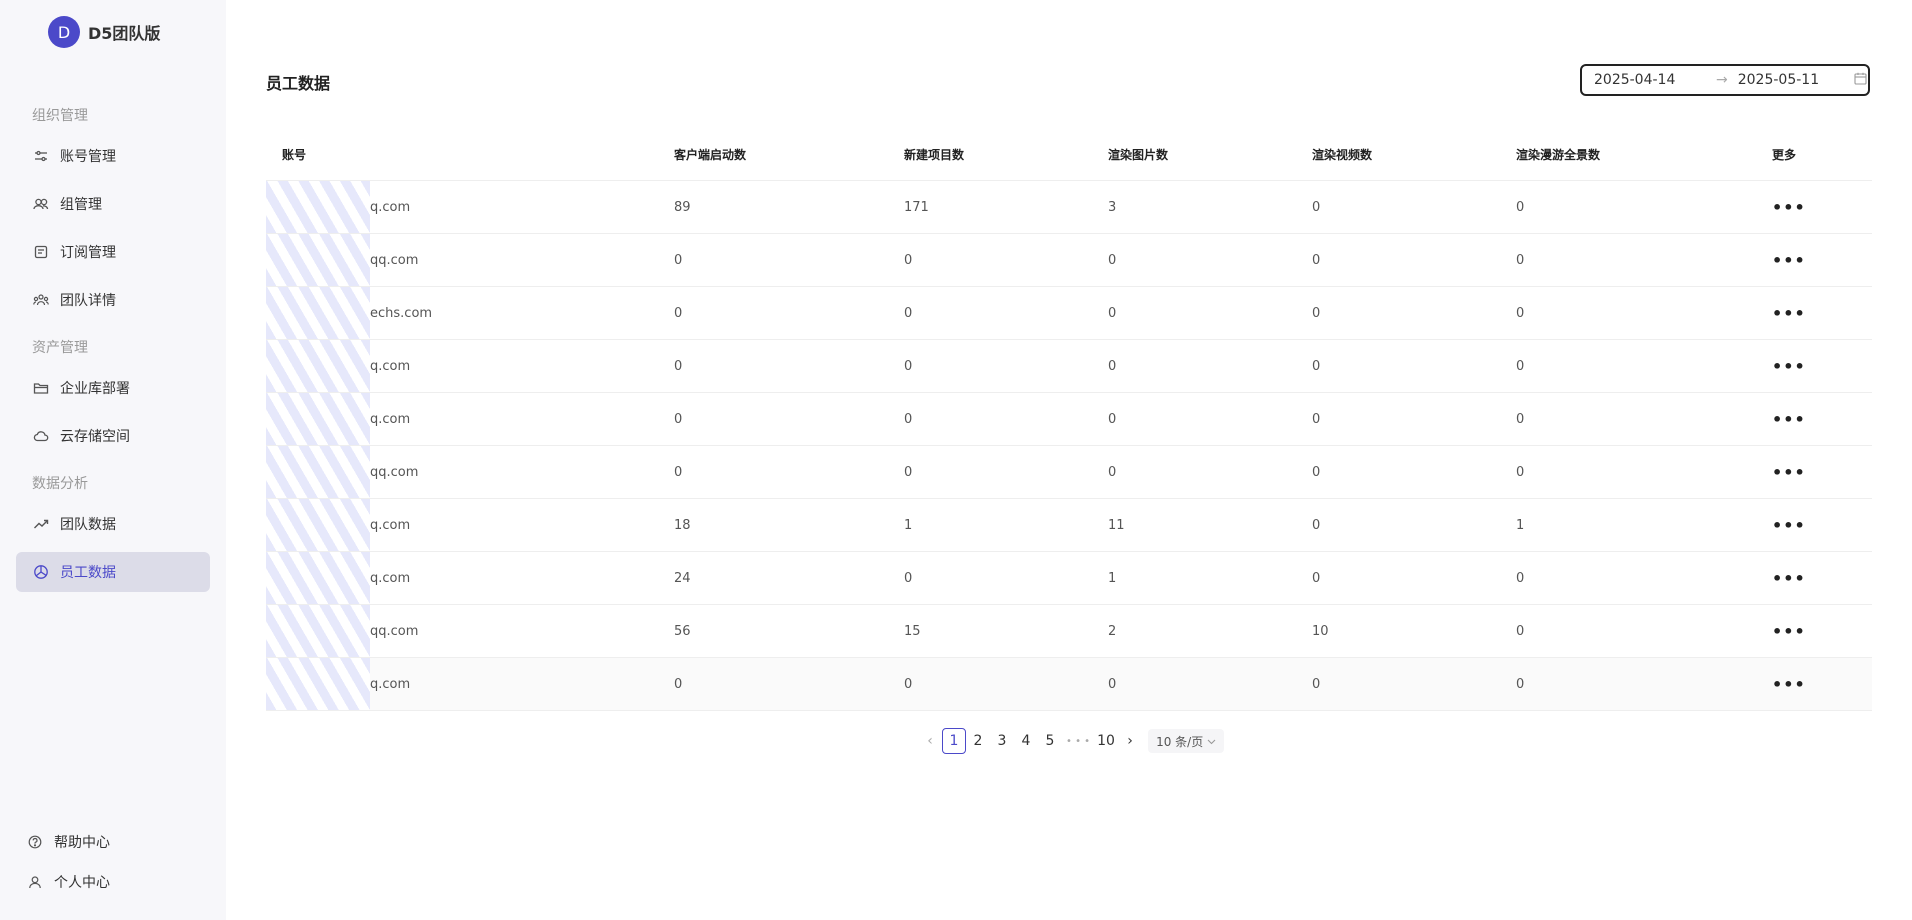 The image size is (1912, 920). Describe the element at coordinates (113, 436) in the screenshot. I see `sidebar-item-cloud-storage: 云存储空间` at that location.